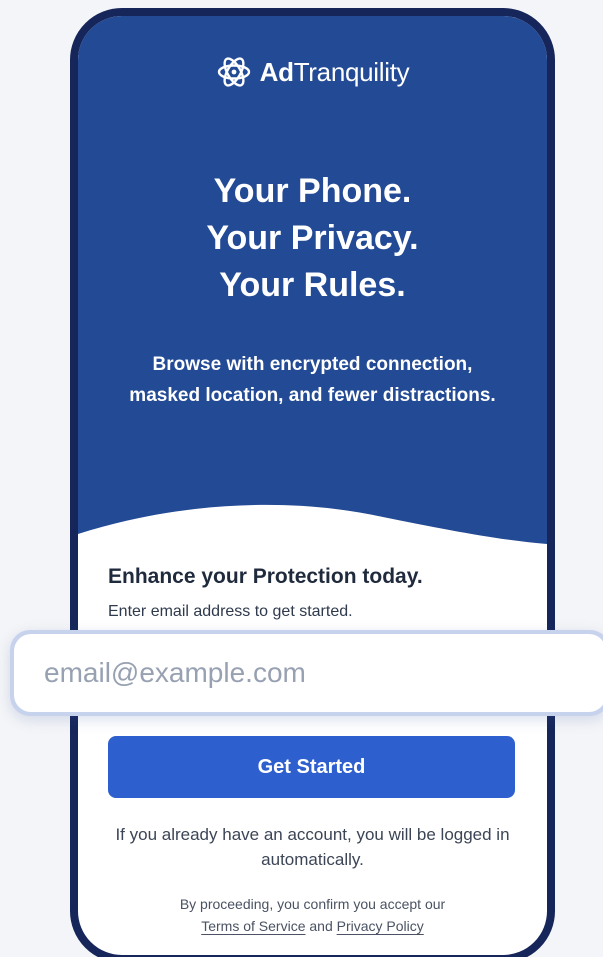 The image size is (603, 957). What do you see at coordinates (230, 611) in the screenshot?
I see `signup-subtitle: Enter email address to get started.` at bounding box center [230, 611].